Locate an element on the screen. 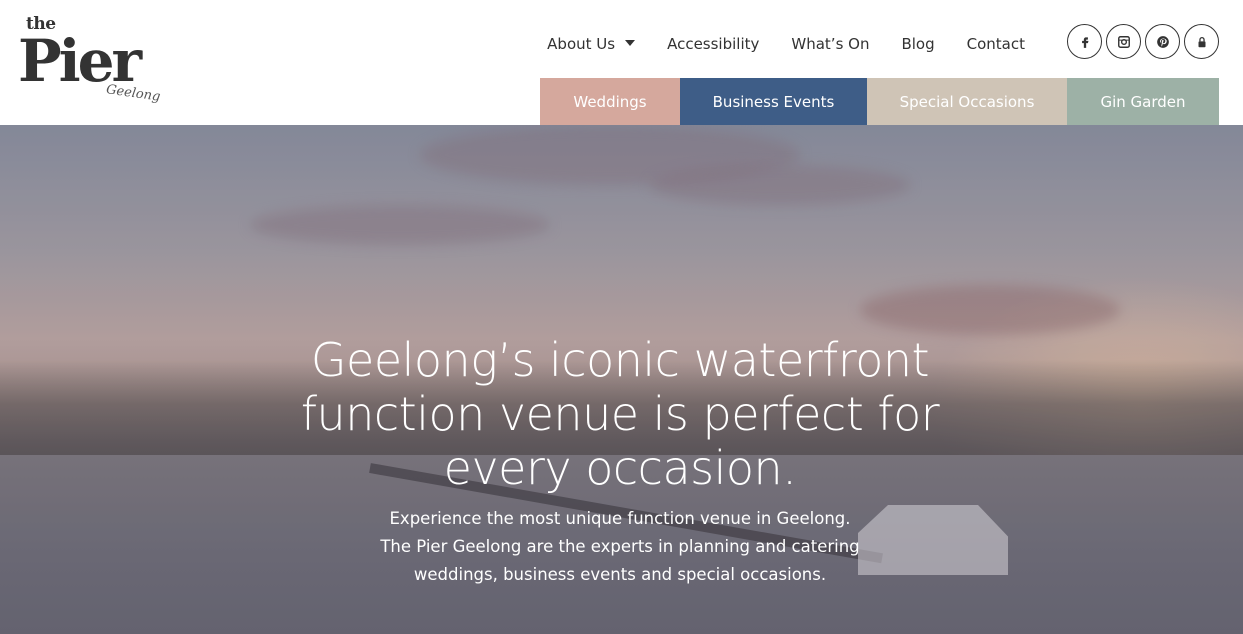 The image size is (1243, 634). tab-special-occasions: Special Occasions is located at coordinates (967, 101).